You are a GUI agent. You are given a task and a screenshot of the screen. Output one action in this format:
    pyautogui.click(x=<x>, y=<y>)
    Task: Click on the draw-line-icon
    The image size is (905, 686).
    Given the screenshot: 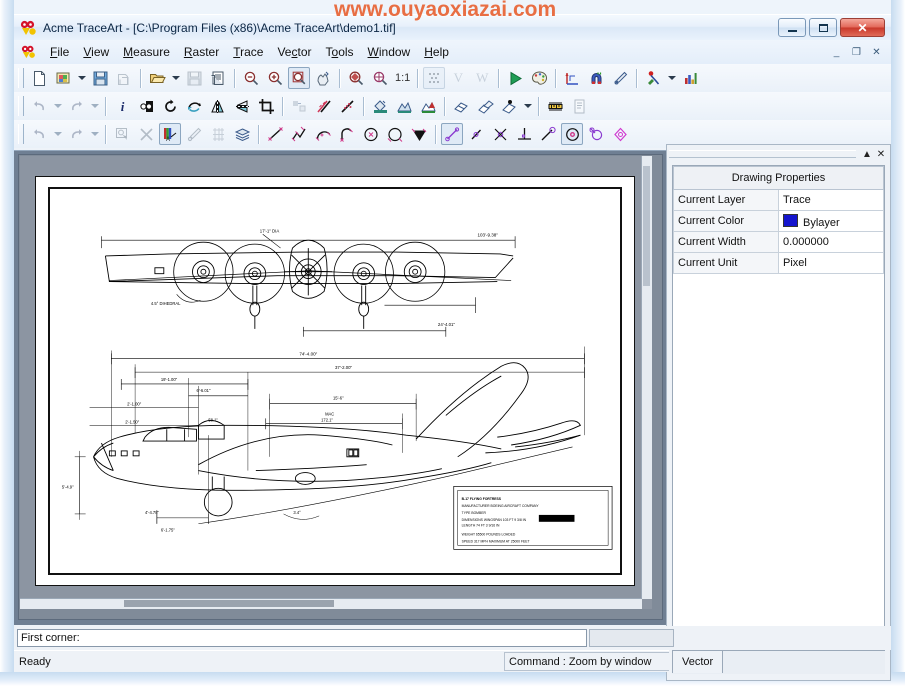 What is the action you would take?
    pyautogui.click(x=275, y=134)
    